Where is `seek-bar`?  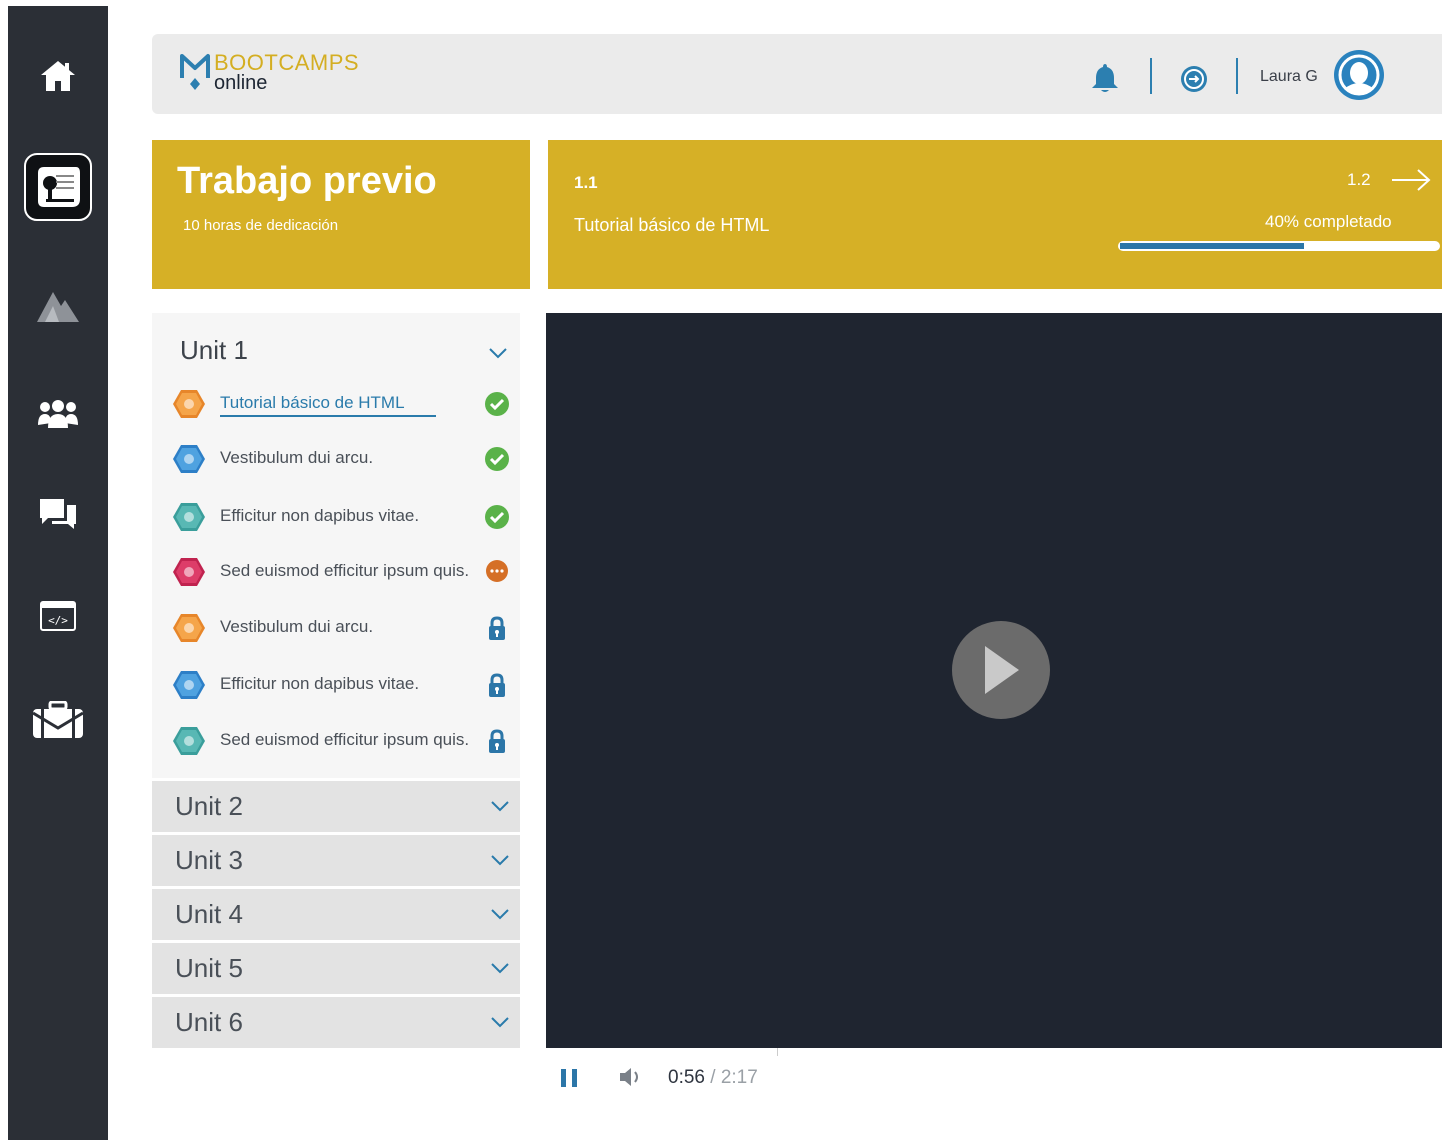
seek-bar is located at coordinates (800, 1049).